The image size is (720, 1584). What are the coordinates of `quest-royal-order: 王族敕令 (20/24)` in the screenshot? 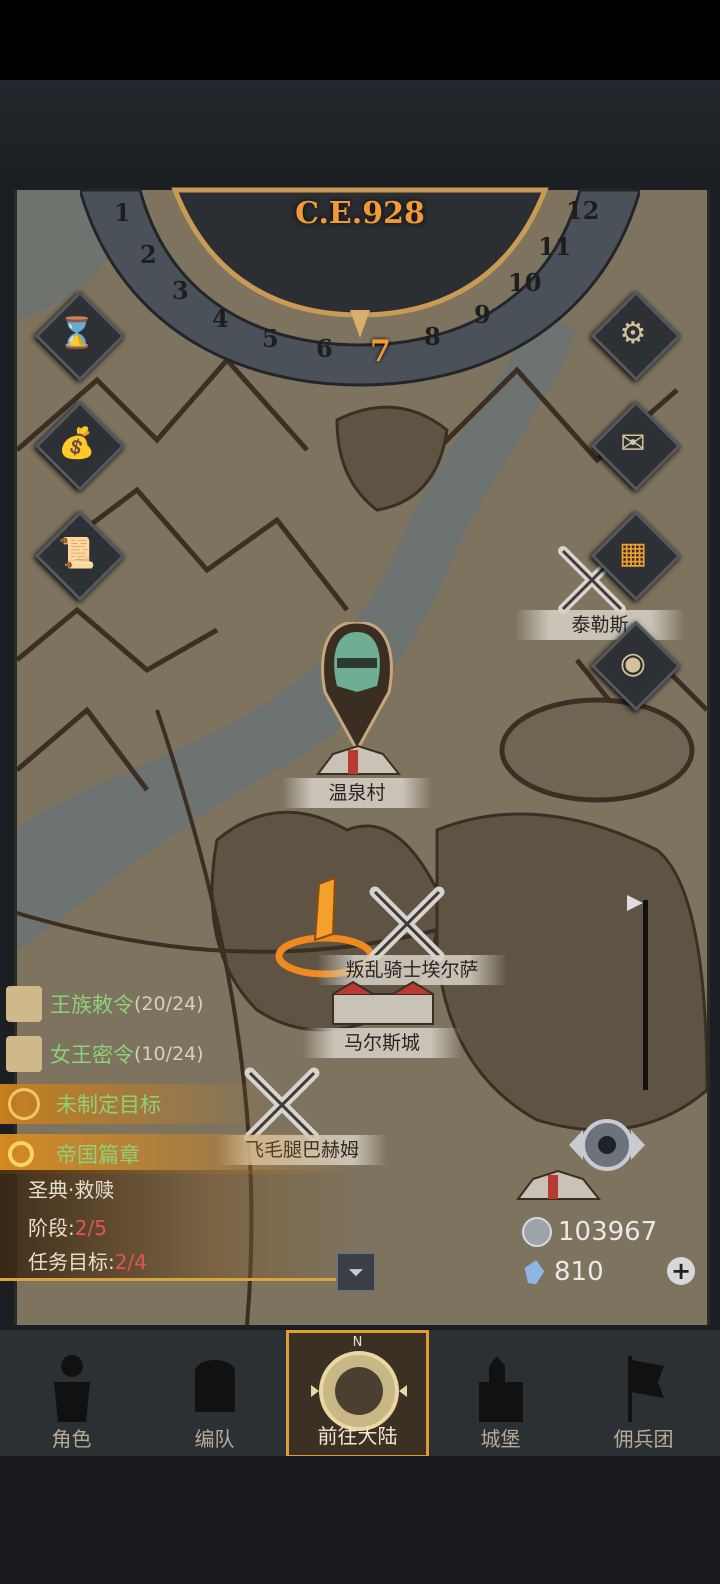 It's located at (130, 1004).